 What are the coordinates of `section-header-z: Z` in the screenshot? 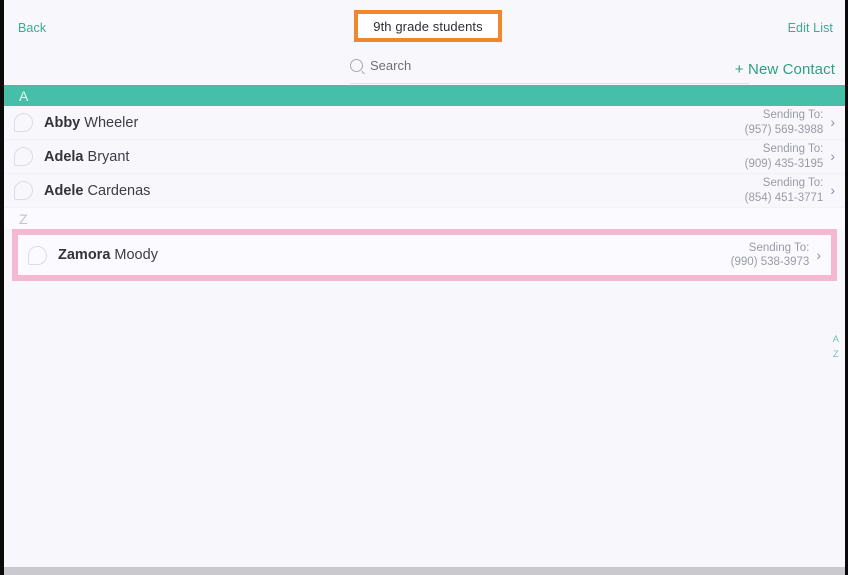 It's located at (424, 218).